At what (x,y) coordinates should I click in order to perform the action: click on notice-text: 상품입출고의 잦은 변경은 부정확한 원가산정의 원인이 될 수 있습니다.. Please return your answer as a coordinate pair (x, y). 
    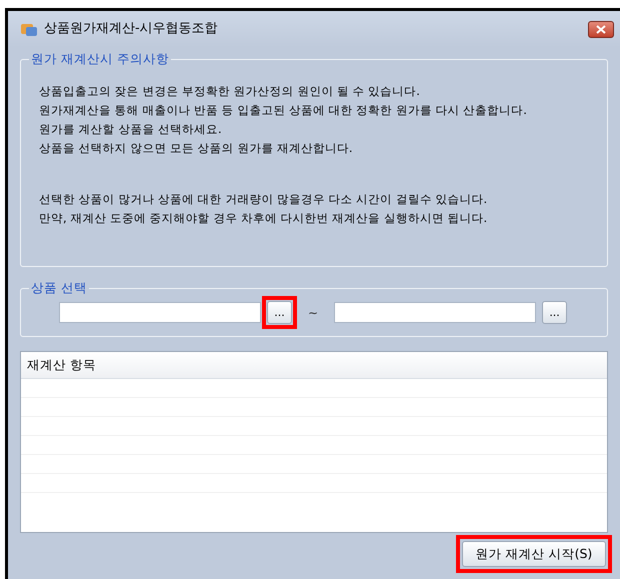
    Looking at the image, I should click on (230, 91).